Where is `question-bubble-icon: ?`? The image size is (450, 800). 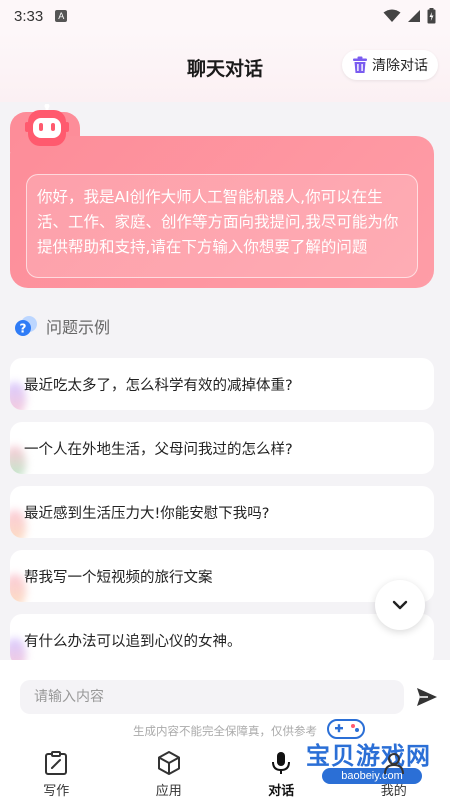 question-bubble-icon: ? is located at coordinates (26, 326).